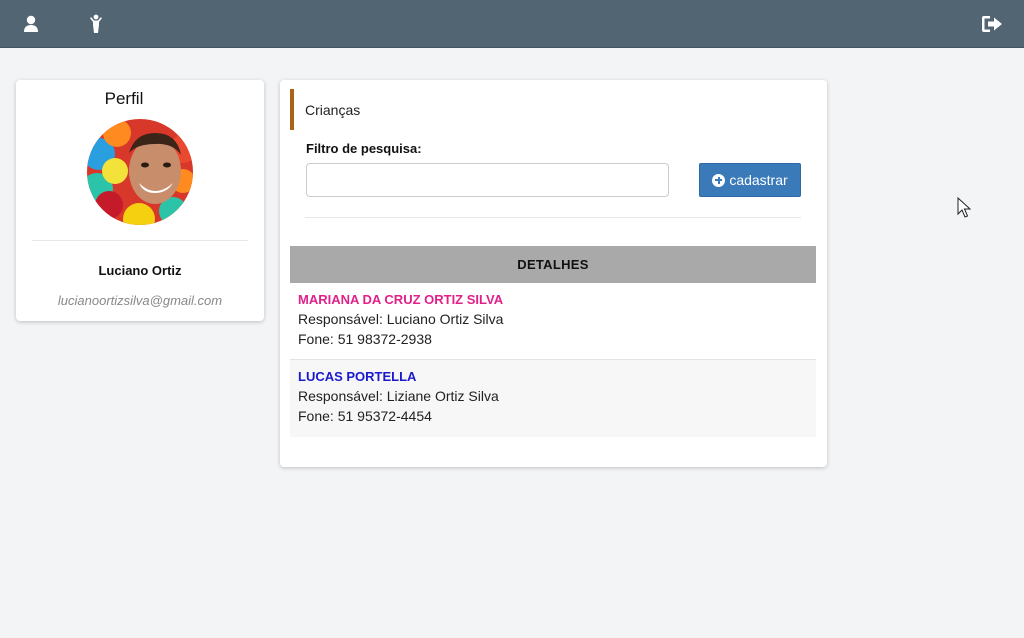 The image size is (1024, 638). Describe the element at coordinates (292, 109) in the screenshot. I see `section-accent-bar` at that location.